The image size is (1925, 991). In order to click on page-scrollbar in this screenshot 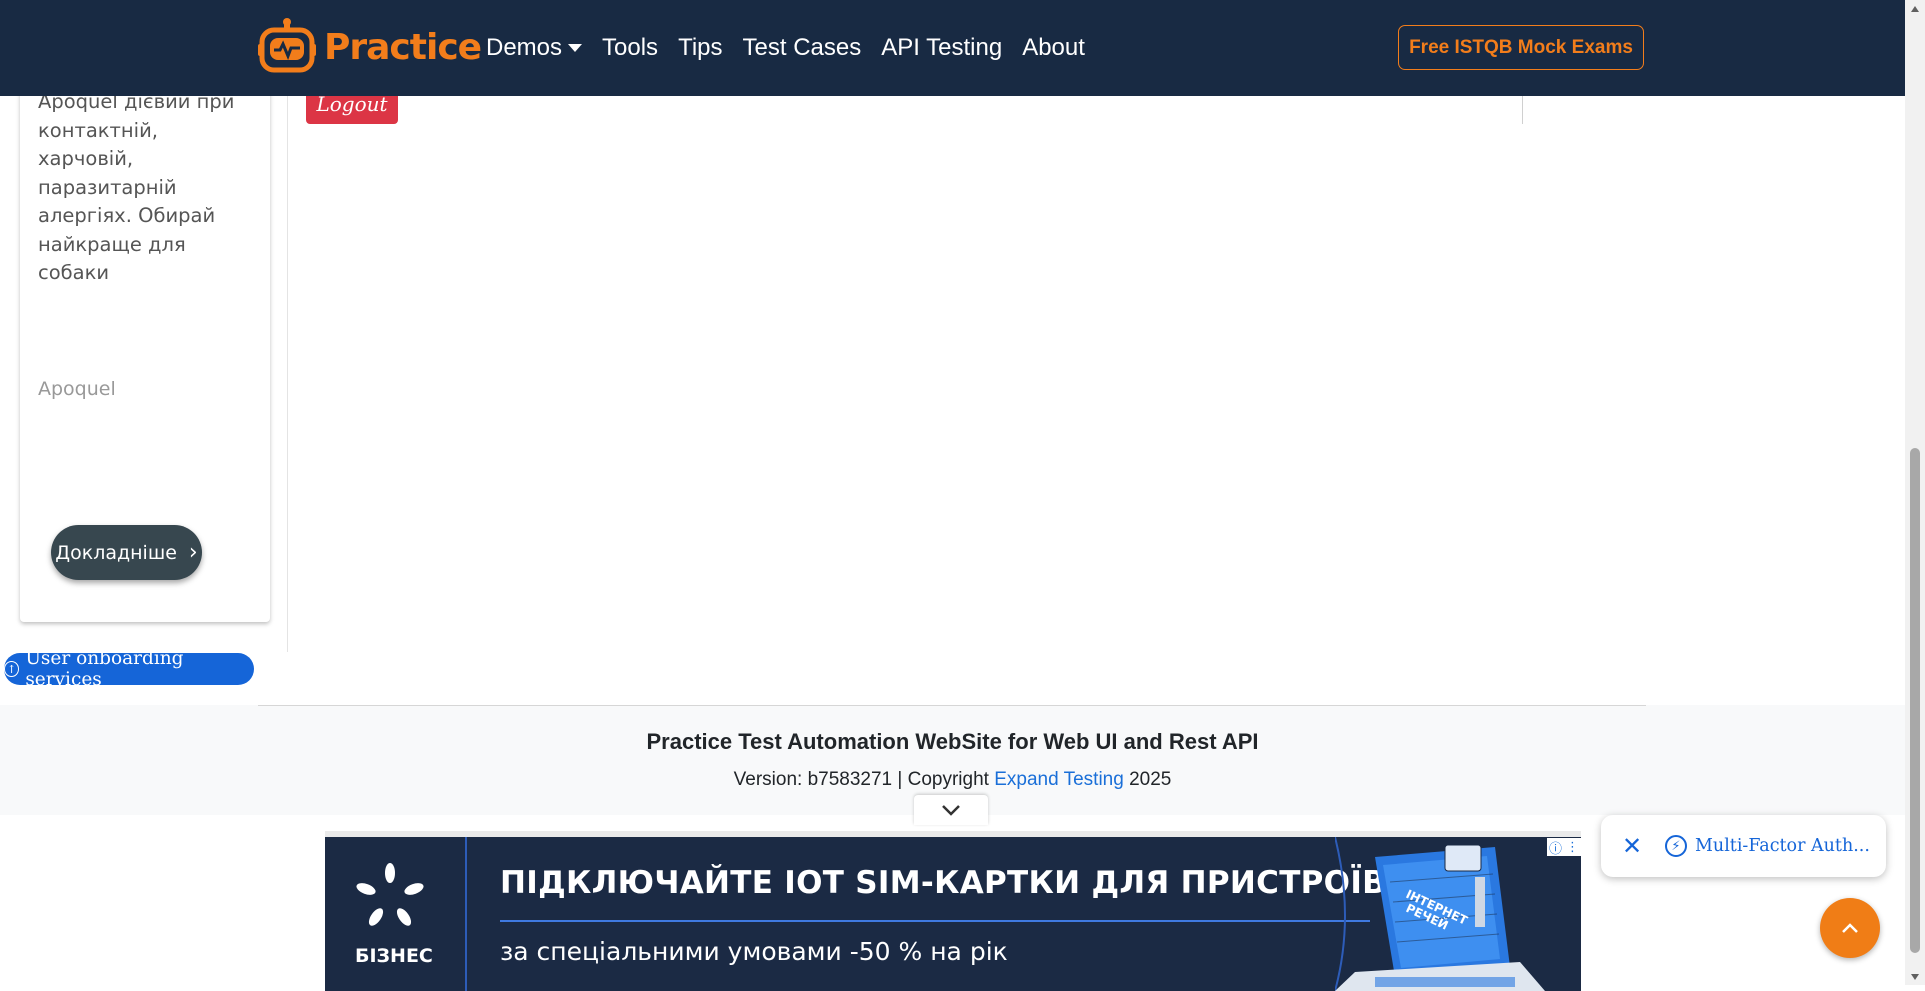, I will do `click(1915, 492)`.